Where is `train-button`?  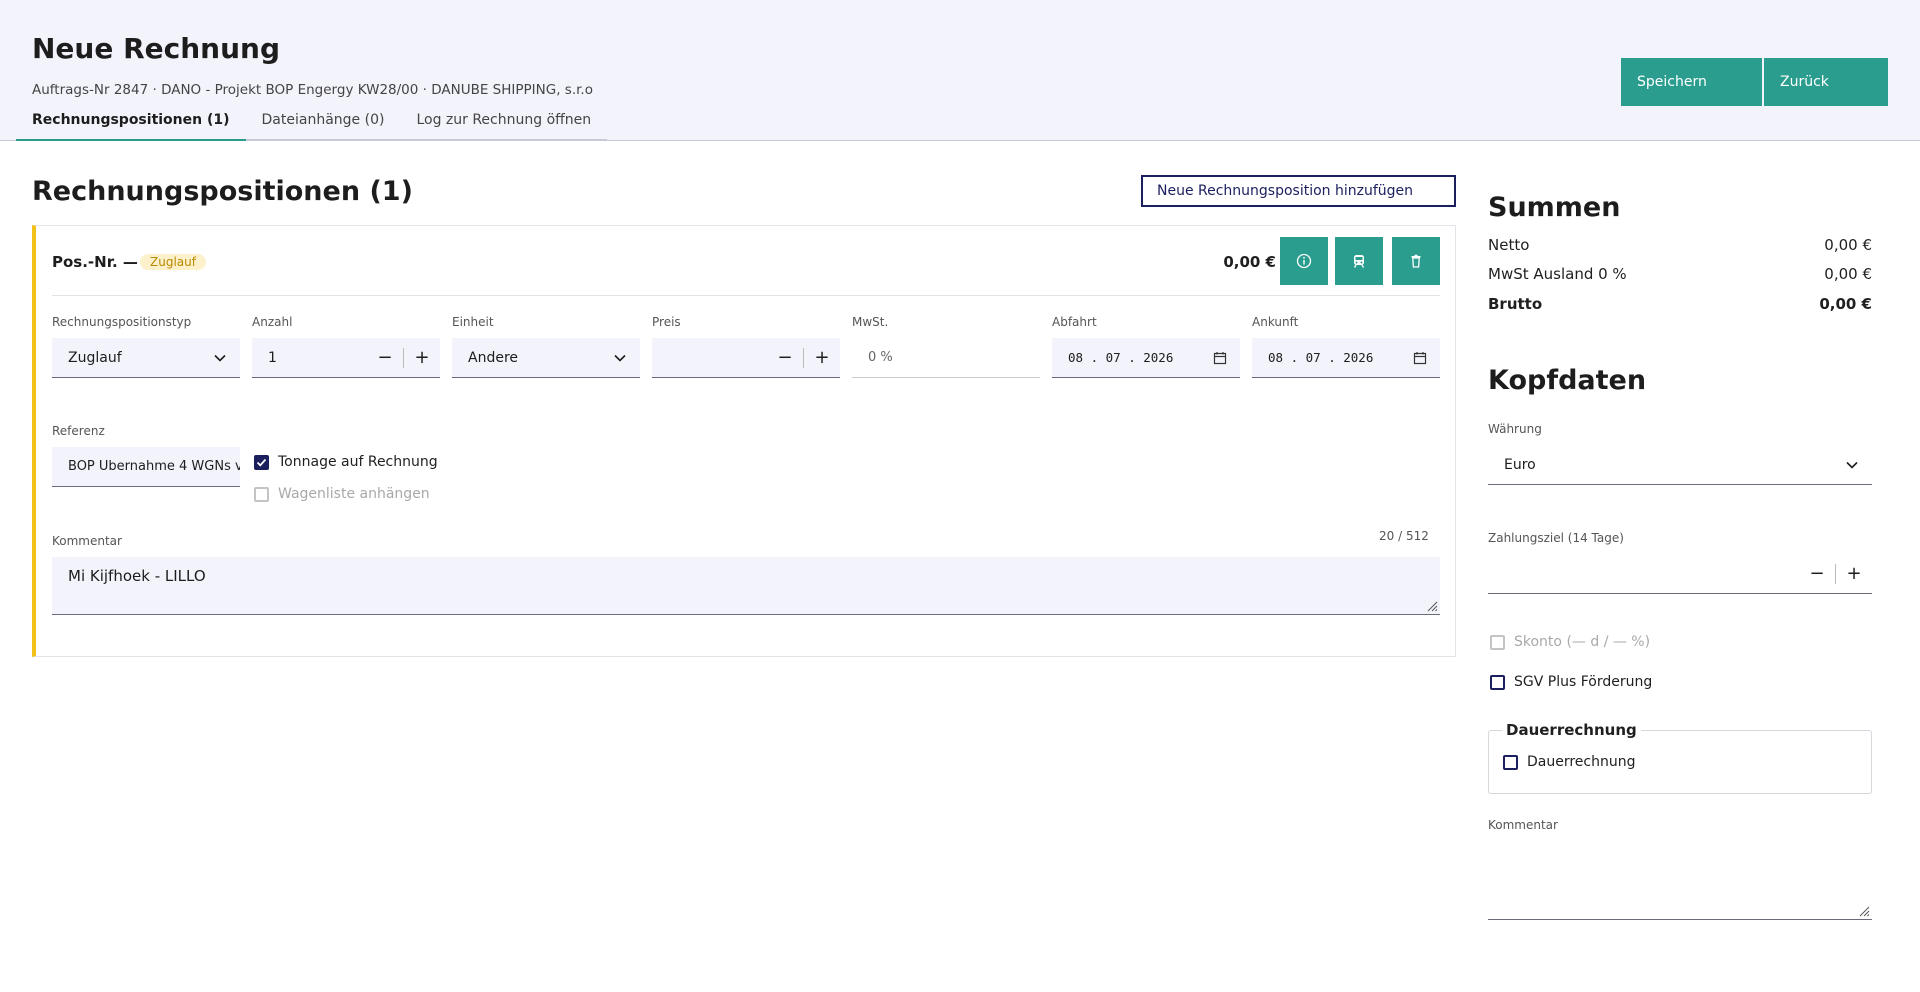 train-button is located at coordinates (1359, 261).